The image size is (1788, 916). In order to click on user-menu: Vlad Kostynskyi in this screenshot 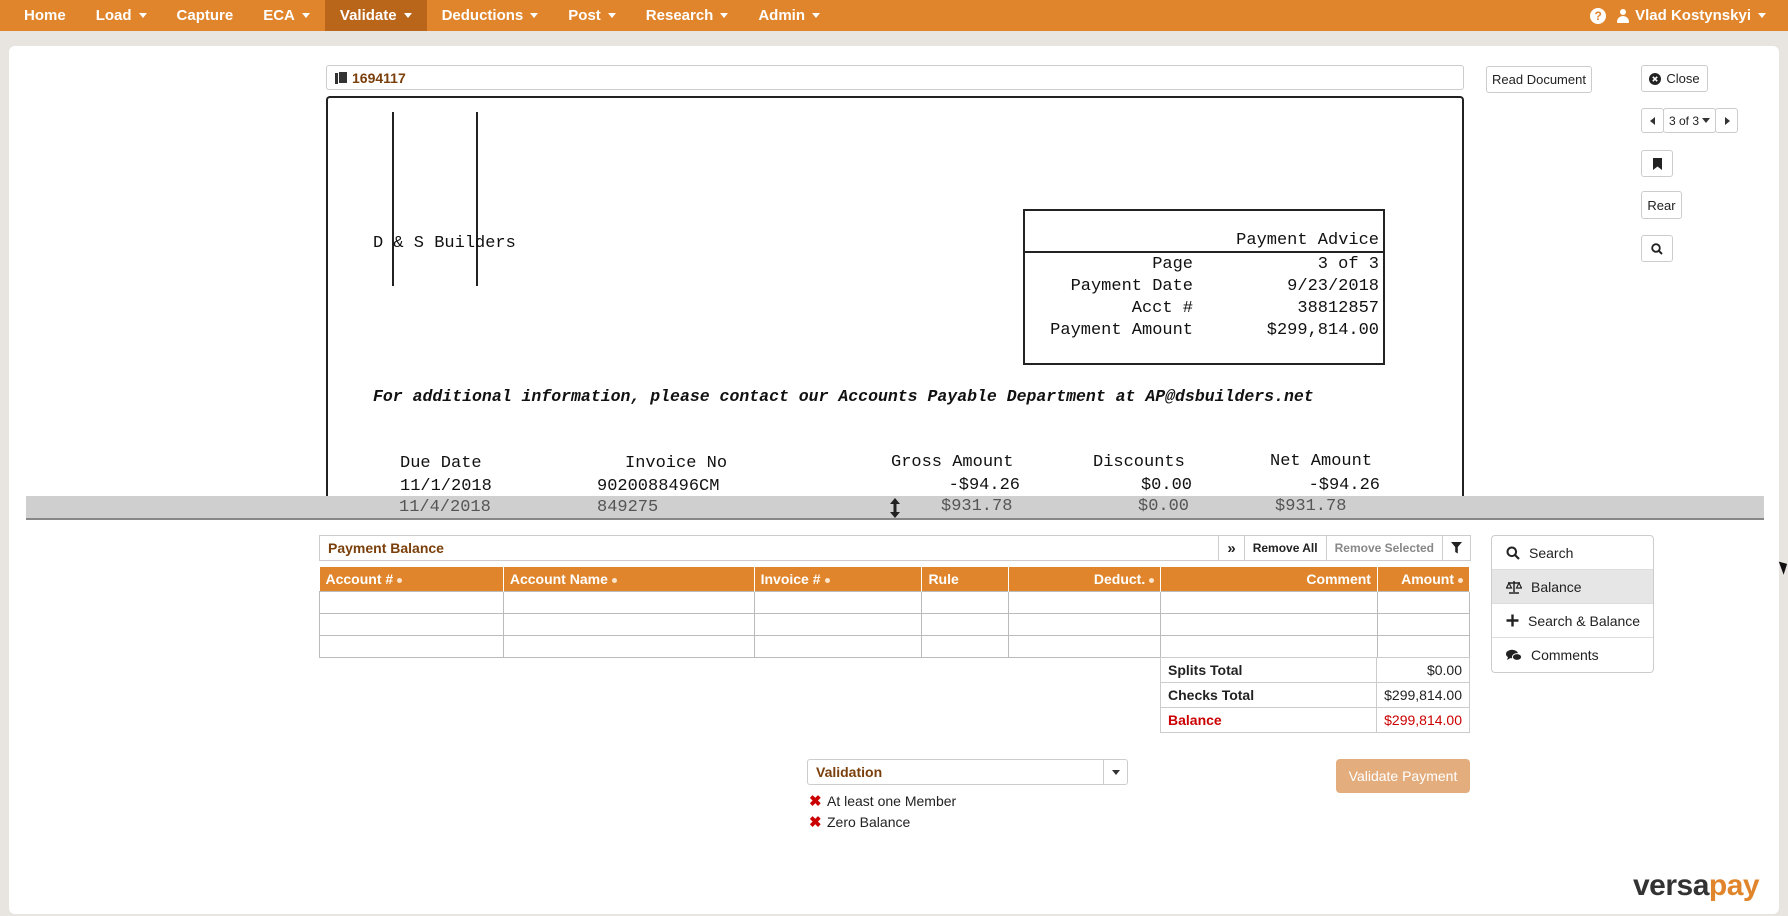, I will do `click(1702, 15)`.